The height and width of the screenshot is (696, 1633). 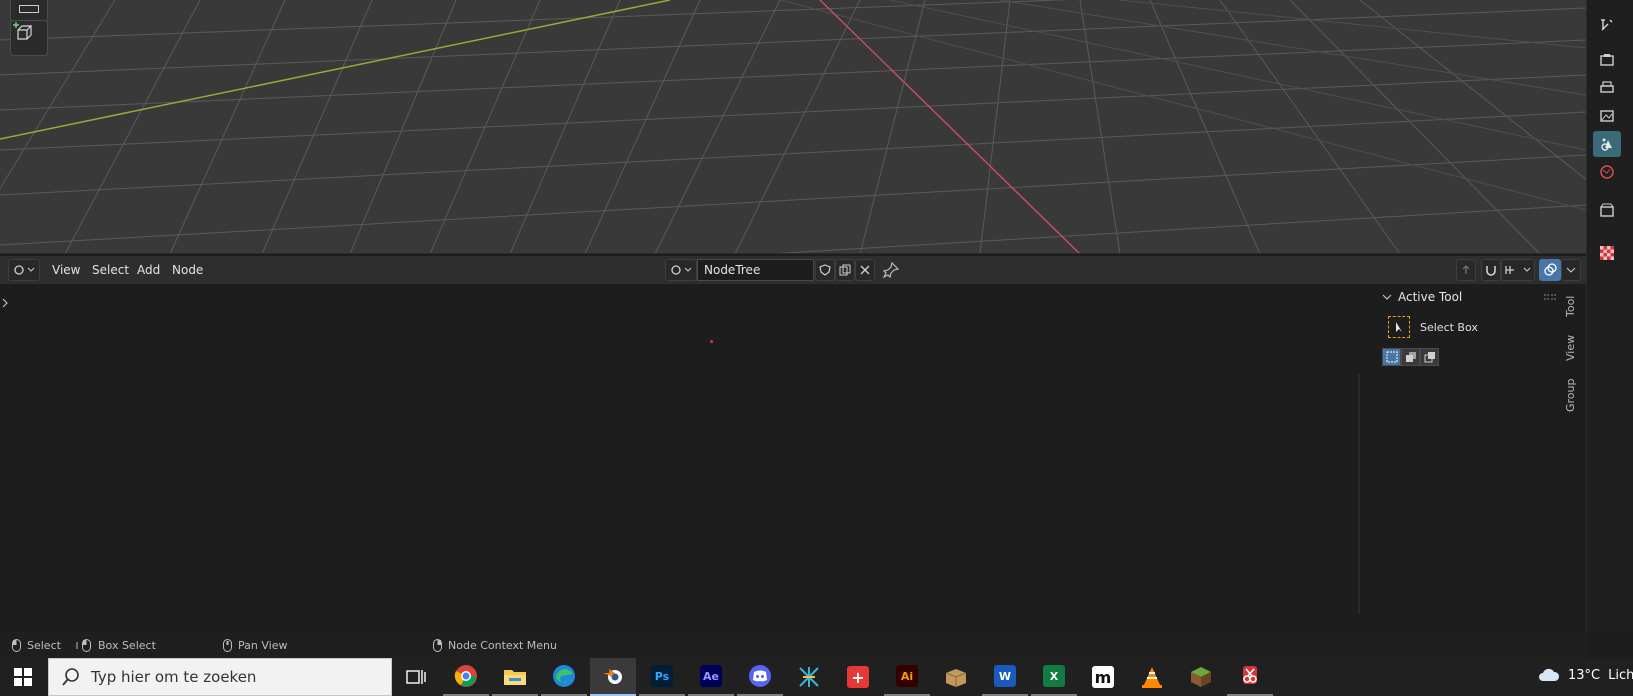 I want to click on windows-logo-icon, so click(x=23, y=677).